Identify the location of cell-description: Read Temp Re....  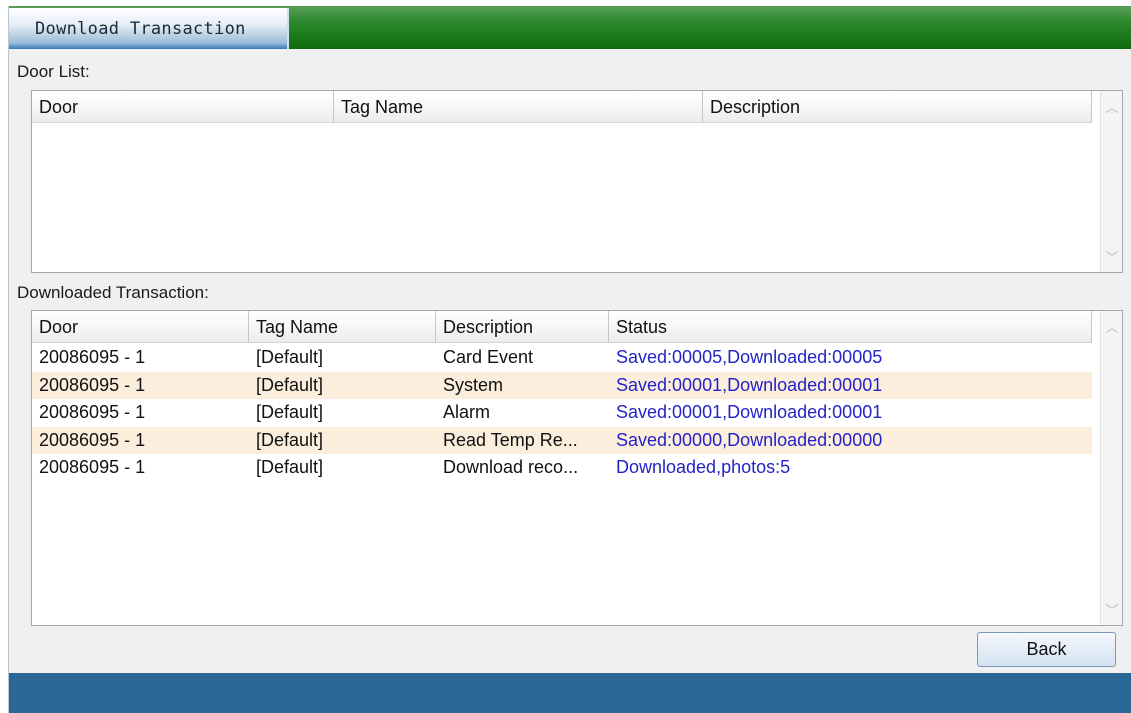
(510, 439).